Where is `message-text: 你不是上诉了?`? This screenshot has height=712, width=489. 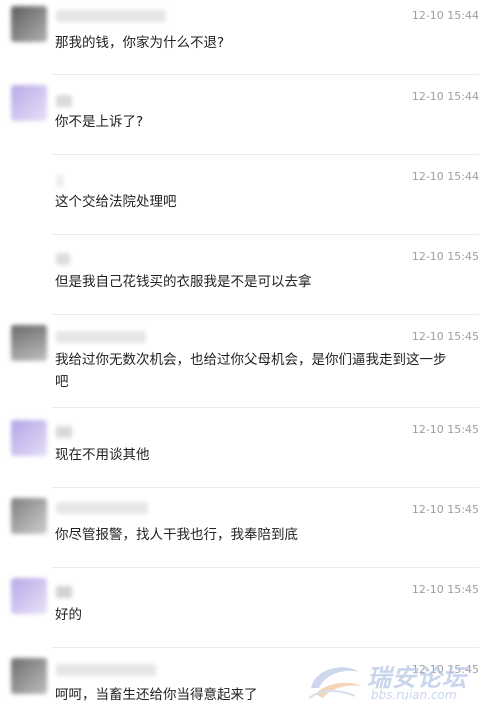
message-text: 你不是上诉了? is located at coordinates (99, 122).